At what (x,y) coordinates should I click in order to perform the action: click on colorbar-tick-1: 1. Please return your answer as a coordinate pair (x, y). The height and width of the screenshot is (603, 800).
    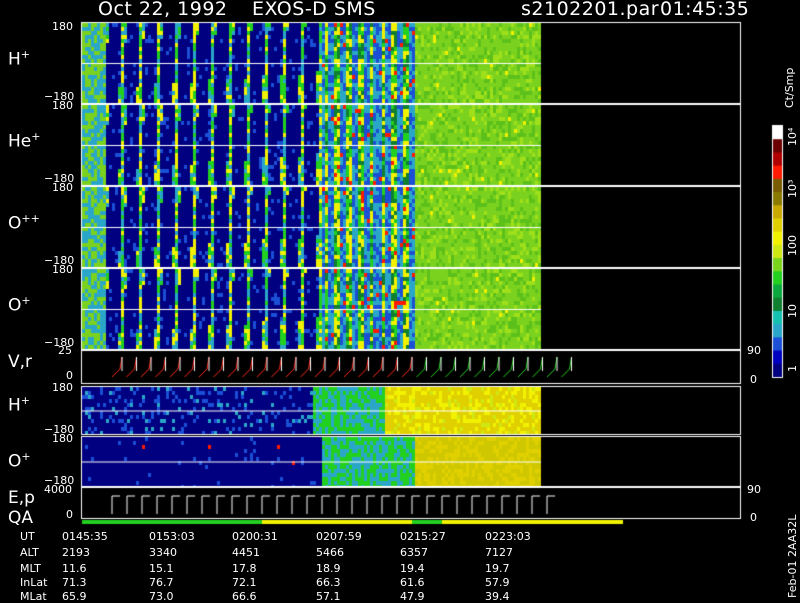
    Looking at the image, I should click on (792, 368).